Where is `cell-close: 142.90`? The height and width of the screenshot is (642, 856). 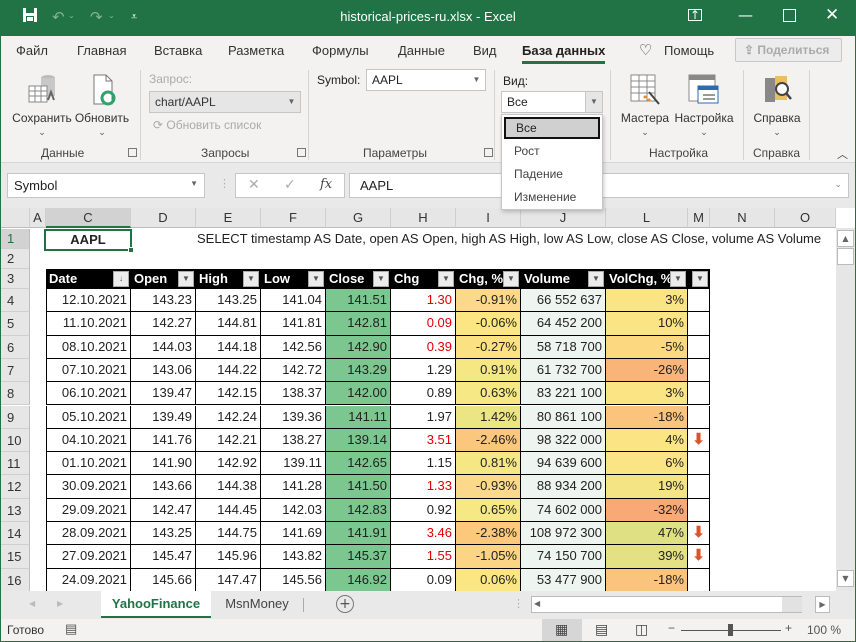 cell-close: 142.90 is located at coordinates (358, 347).